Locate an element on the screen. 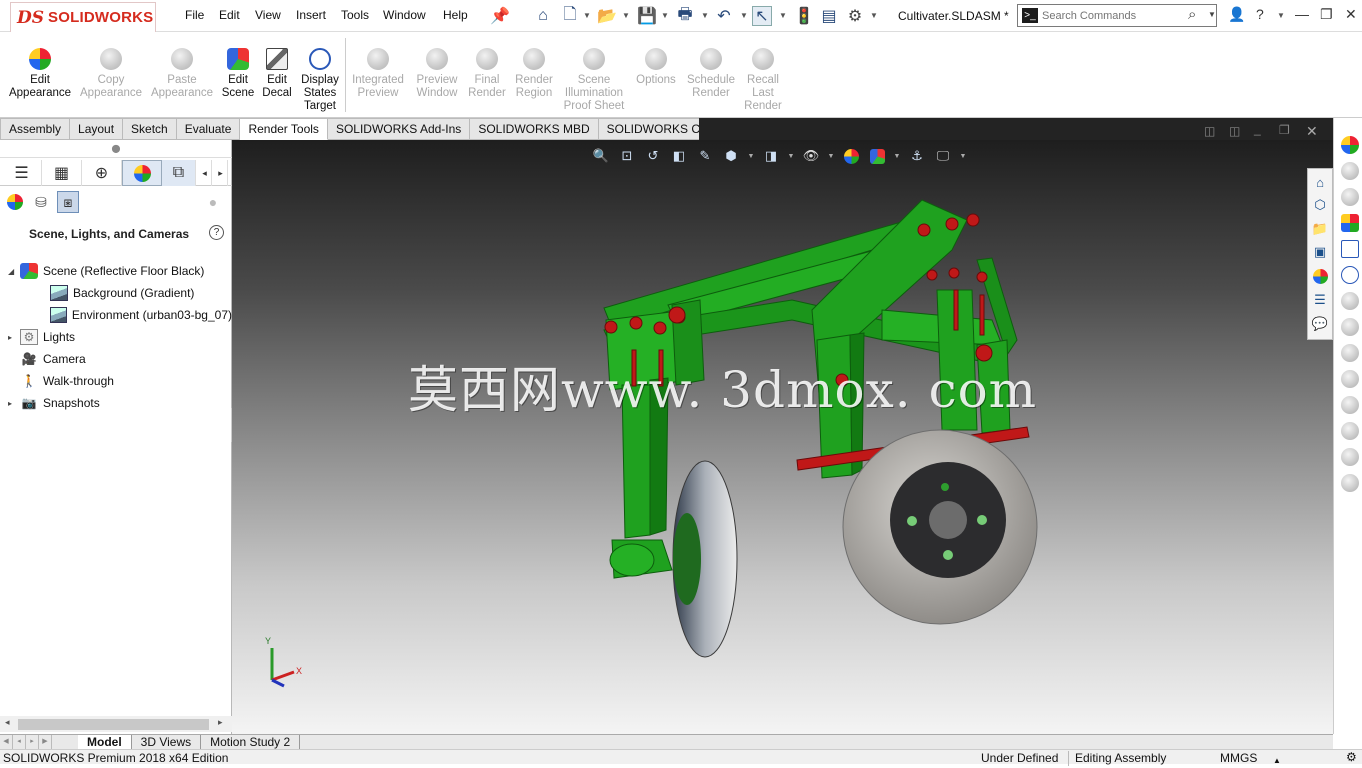 This screenshot has height=768, width=1362. print-icon: 🖶 is located at coordinates (685, 16).